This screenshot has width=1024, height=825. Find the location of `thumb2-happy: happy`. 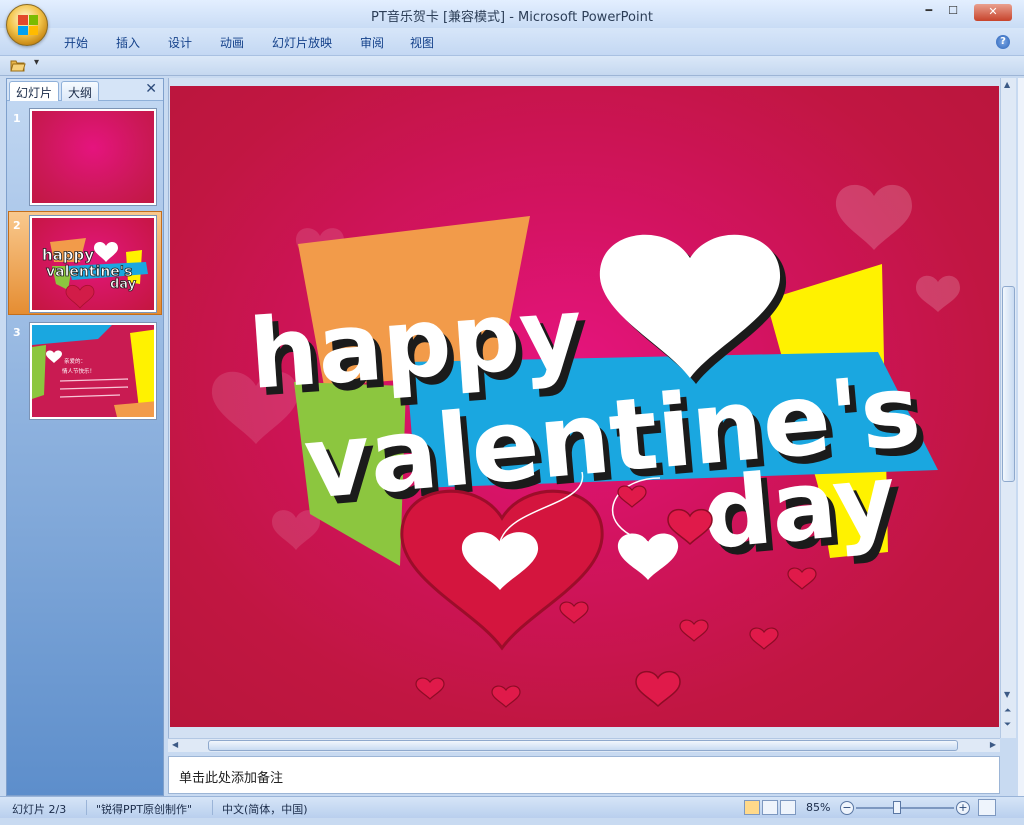

thumb2-happy: happy is located at coordinates (68, 255).